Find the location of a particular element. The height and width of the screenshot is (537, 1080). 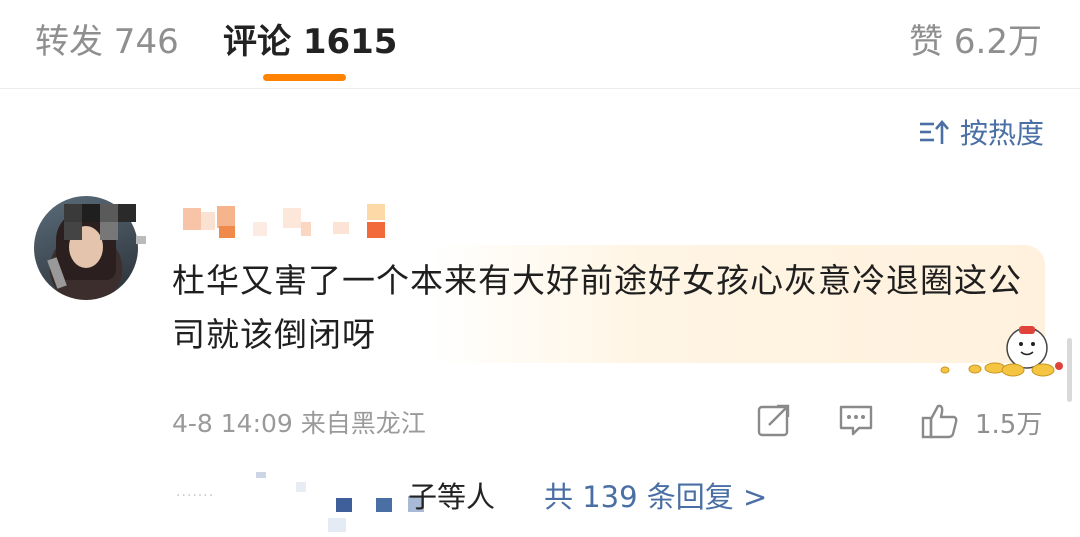

username-mosaic is located at coordinates (285, 222).